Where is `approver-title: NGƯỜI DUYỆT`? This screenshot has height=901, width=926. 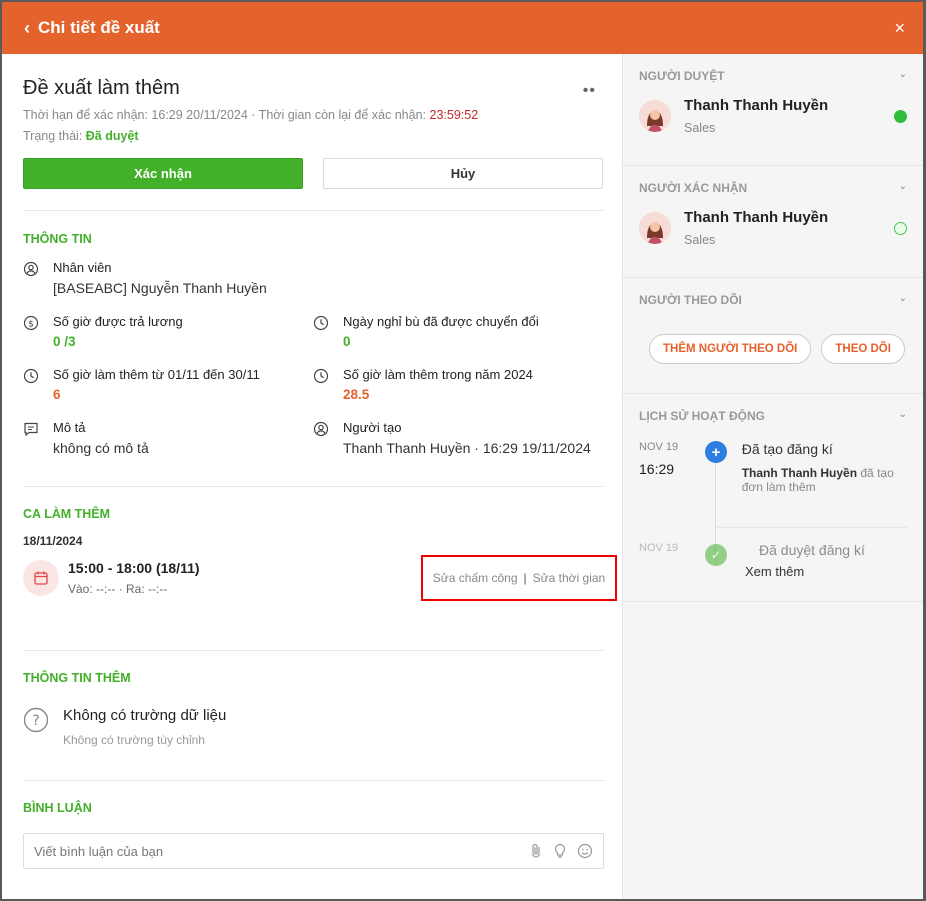 approver-title: NGƯỜI DUYỆT is located at coordinates (682, 76).